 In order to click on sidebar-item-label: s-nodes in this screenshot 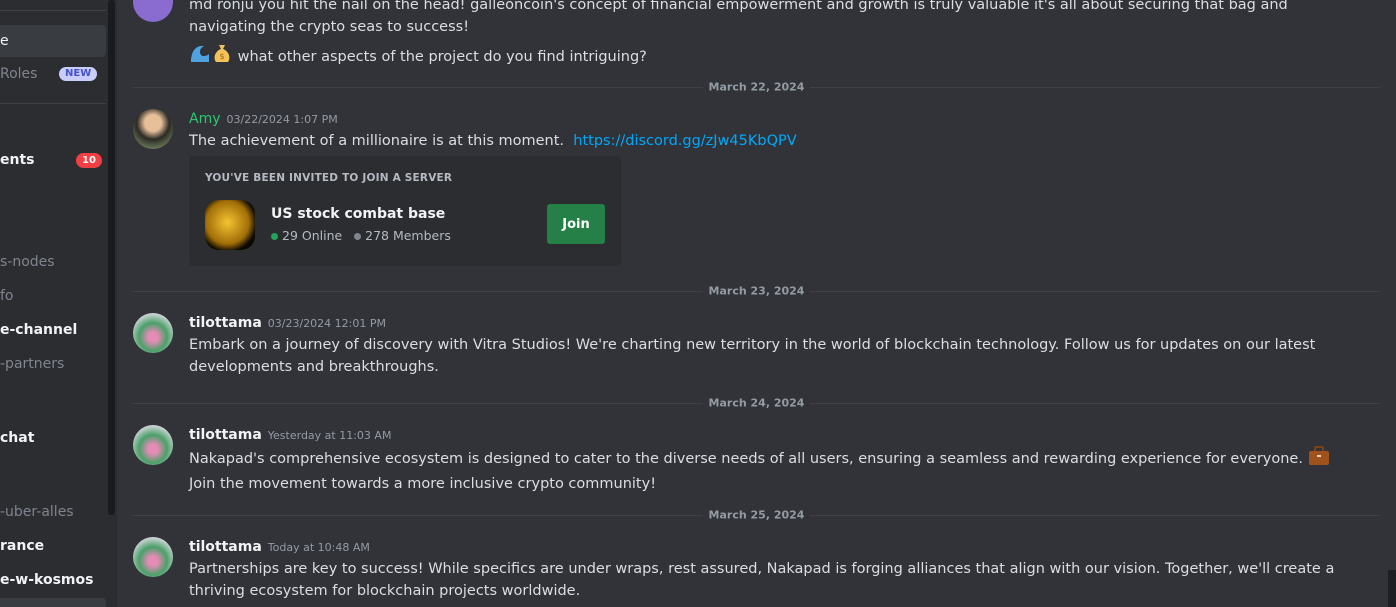, I will do `click(27, 262)`.